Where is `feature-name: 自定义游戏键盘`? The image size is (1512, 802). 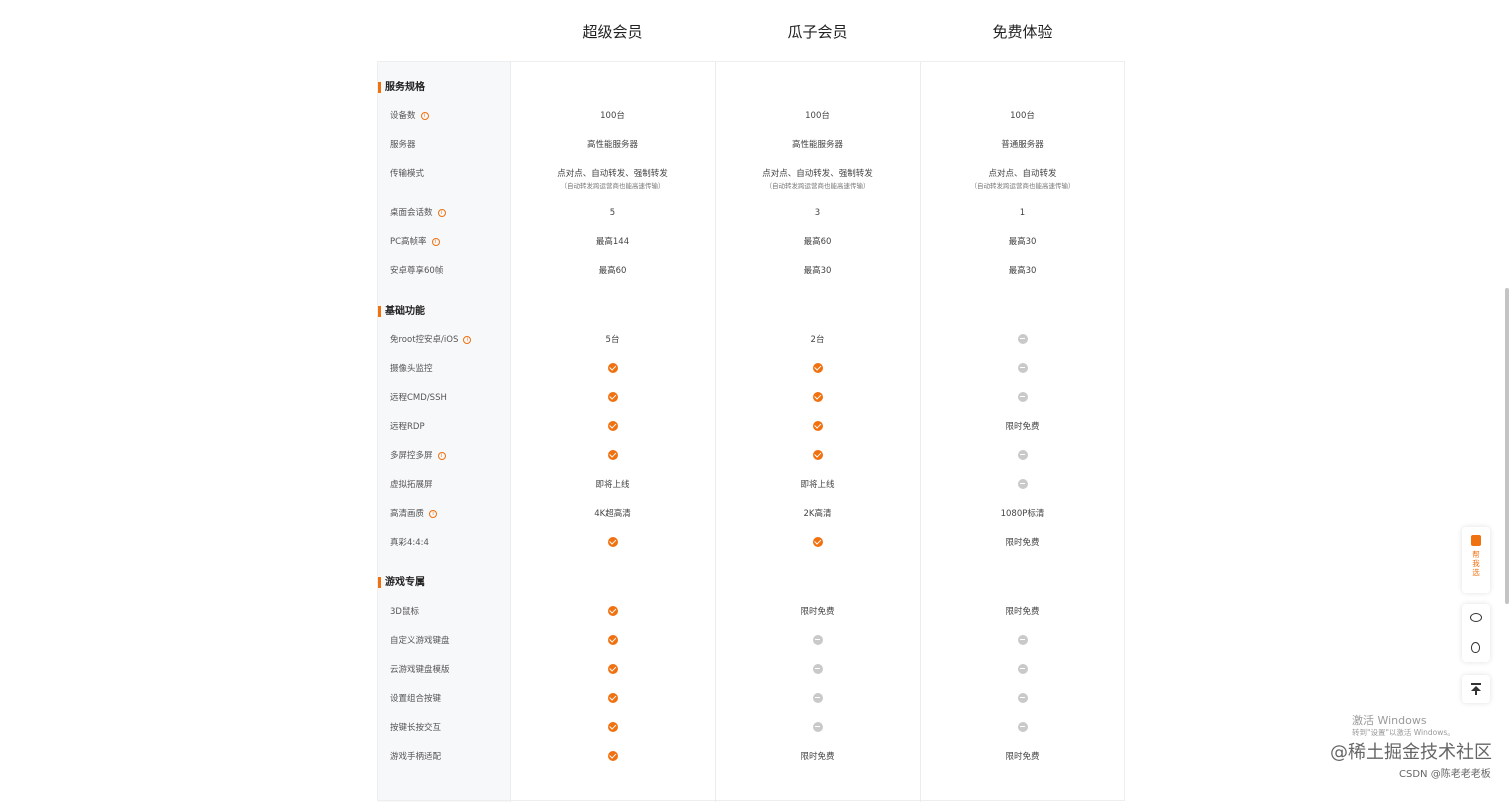
feature-name: 自定义游戏键盘 is located at coordinates (420, 641).